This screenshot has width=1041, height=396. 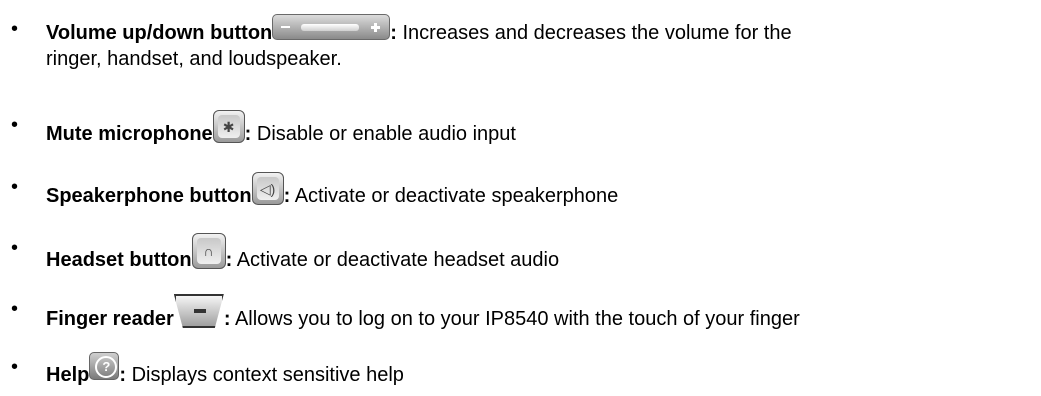 What do you see at coordinates (129, 134) in the screenshot?
I see `item-term: Mute microphone` at bounding box center [129, 134].